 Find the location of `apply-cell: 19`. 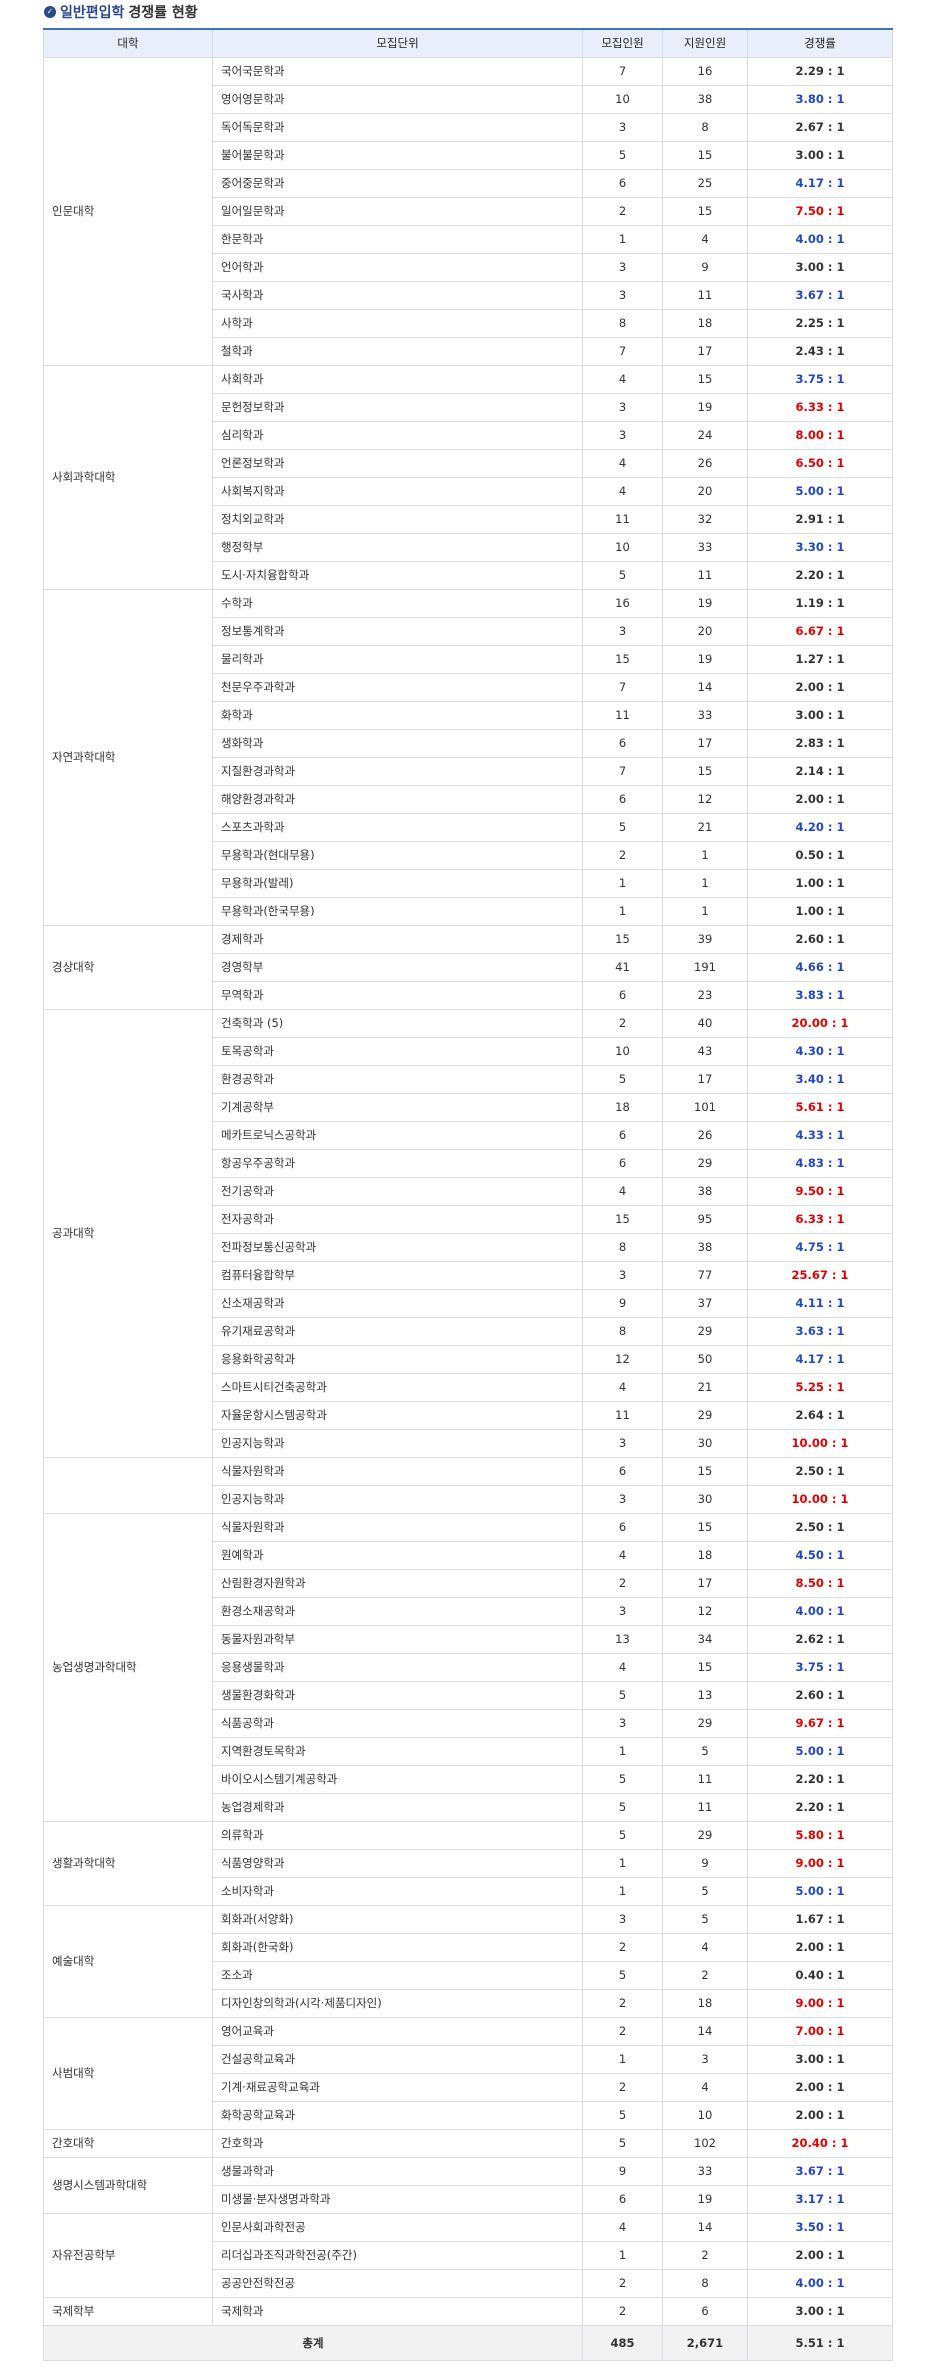

apply-cell: 19 is located at coordinates (705, 603).